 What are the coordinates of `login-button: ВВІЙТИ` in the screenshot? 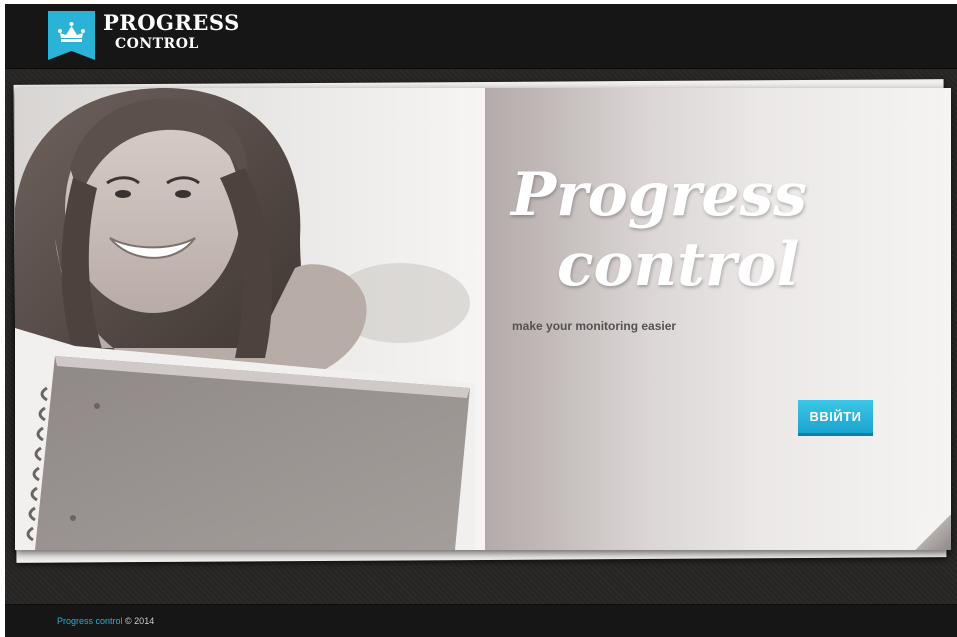 It's located at (835, 418).